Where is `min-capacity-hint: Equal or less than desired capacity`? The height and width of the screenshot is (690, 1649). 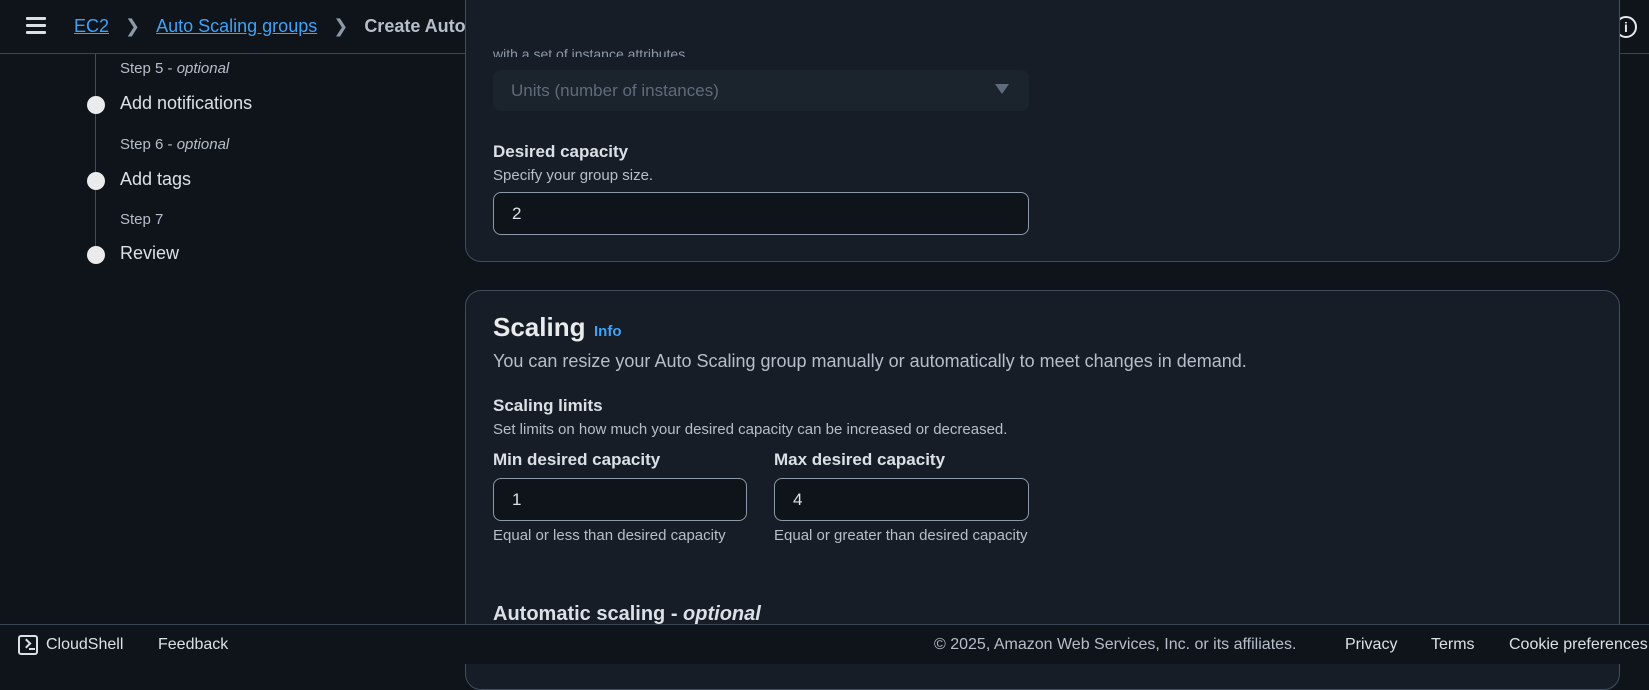
min-capacity-hint: Equal or less than desired capacity is located at coordinates (609, 535).